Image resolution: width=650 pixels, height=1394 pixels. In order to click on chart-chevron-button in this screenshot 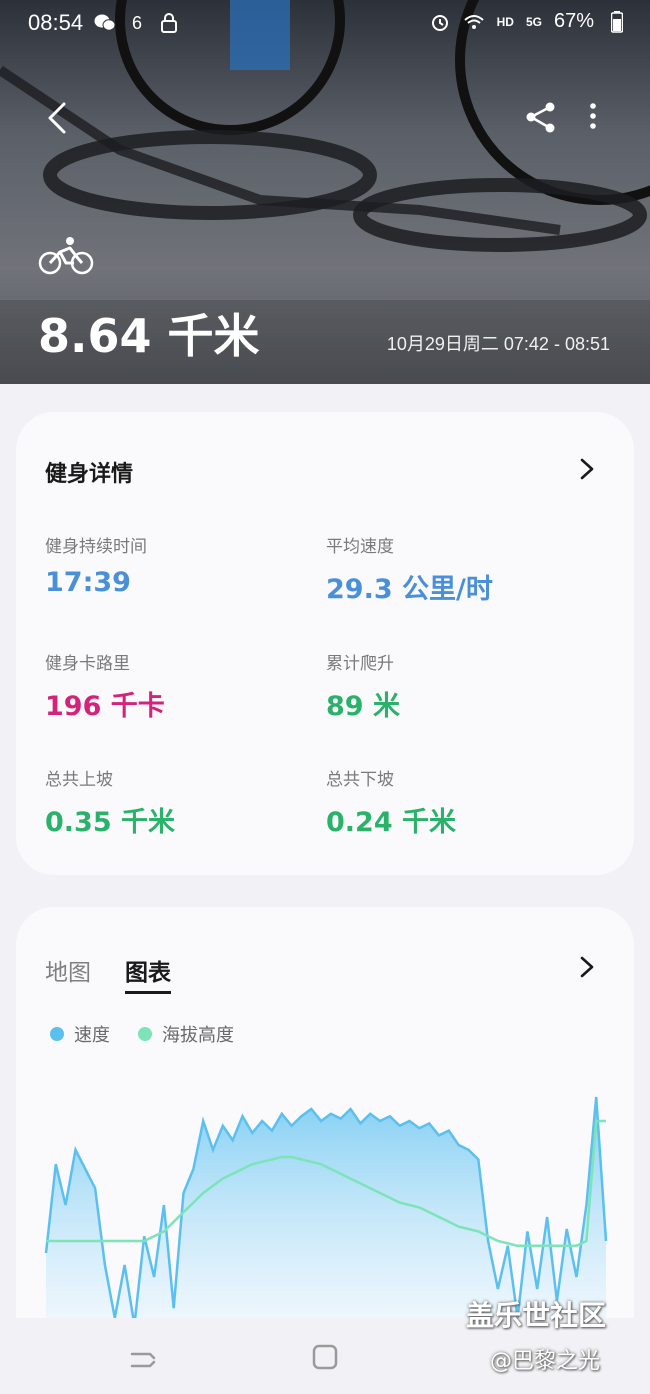, I will do `click(587, 967)`.